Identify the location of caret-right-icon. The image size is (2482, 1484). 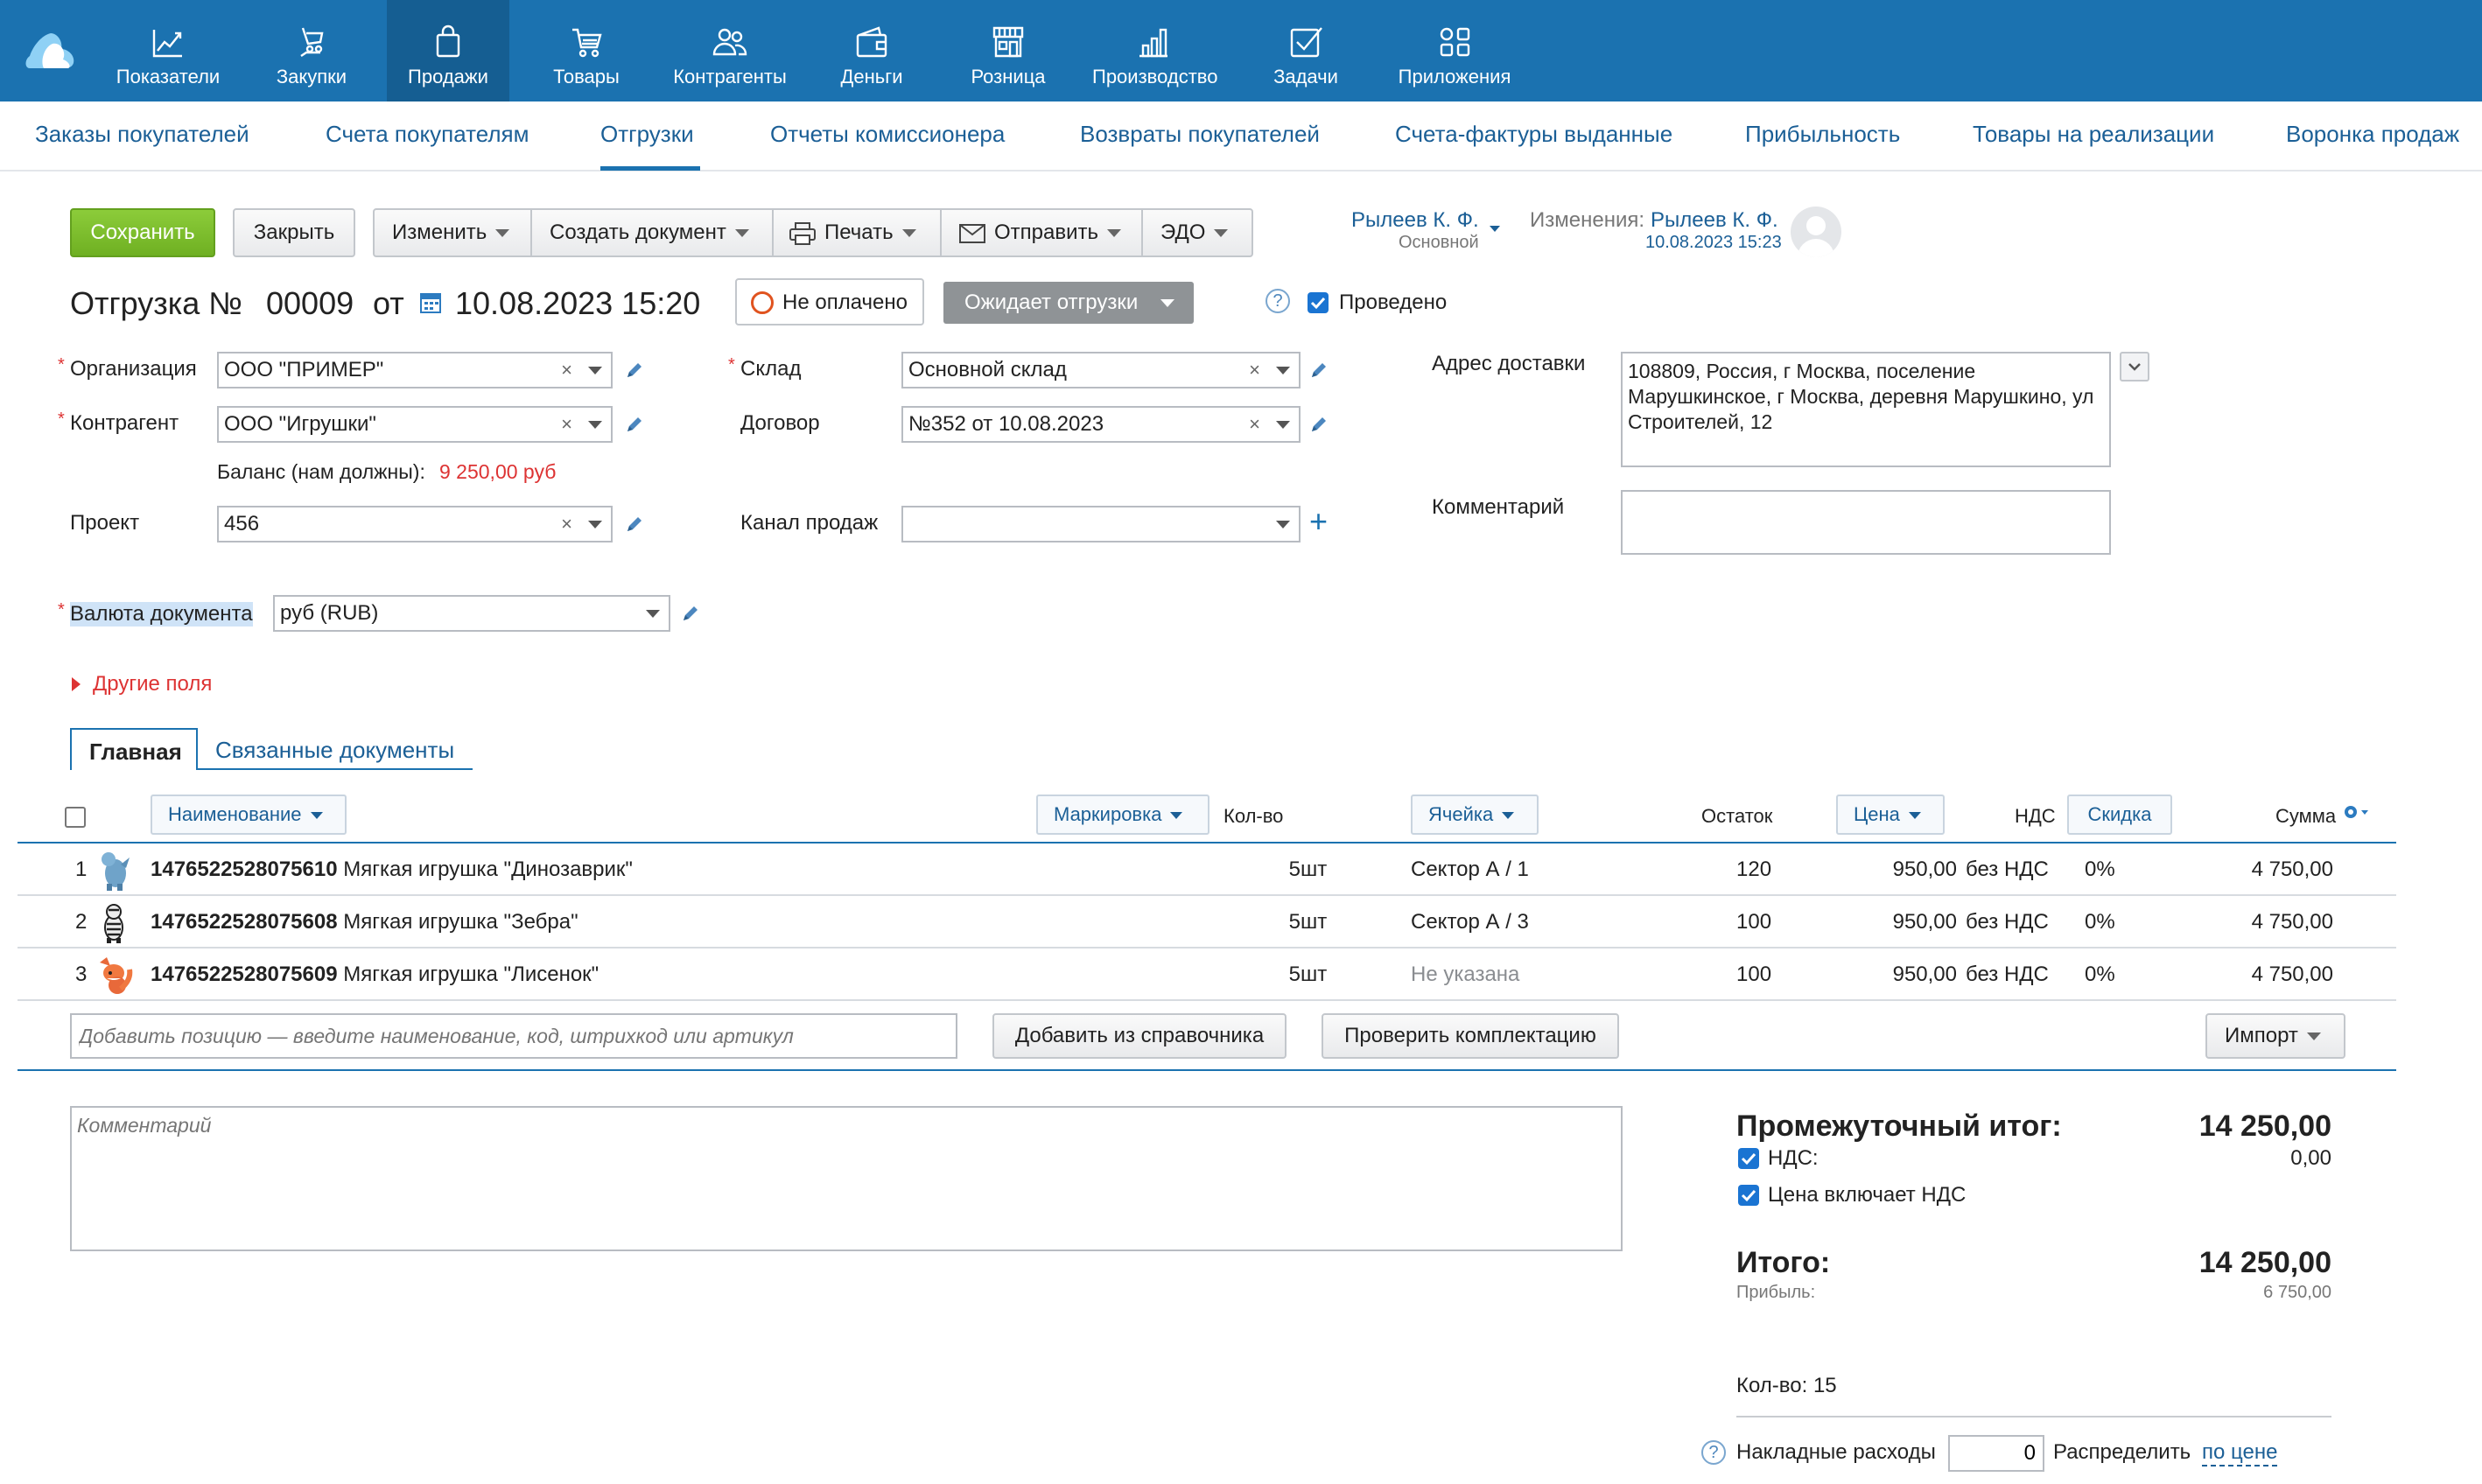
(76, 684).